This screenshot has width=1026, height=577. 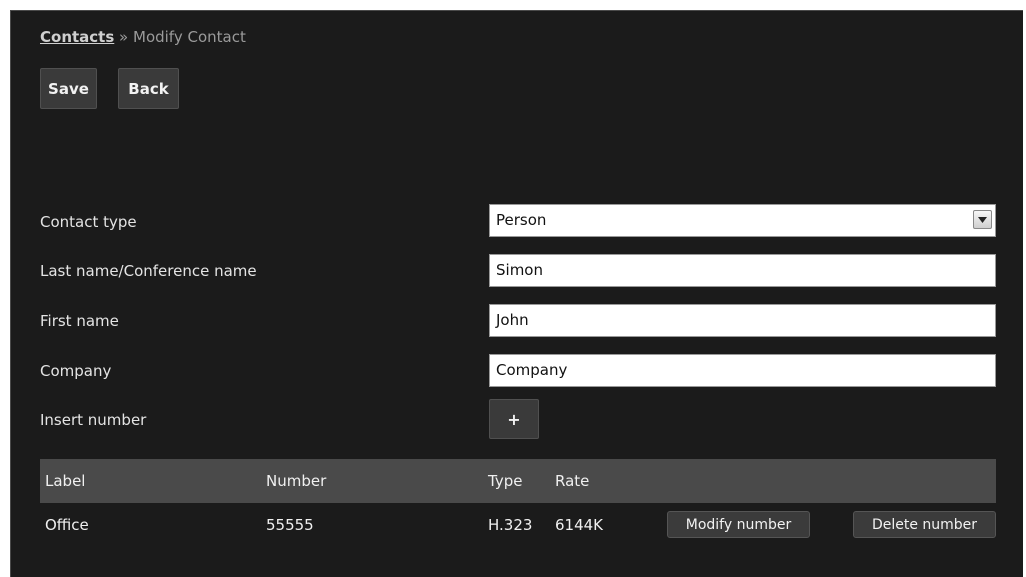 What do you see at coordinates (519, 270) in the screenshot?
I see `last-name-value: Simon` at bounding box center [519, 270].